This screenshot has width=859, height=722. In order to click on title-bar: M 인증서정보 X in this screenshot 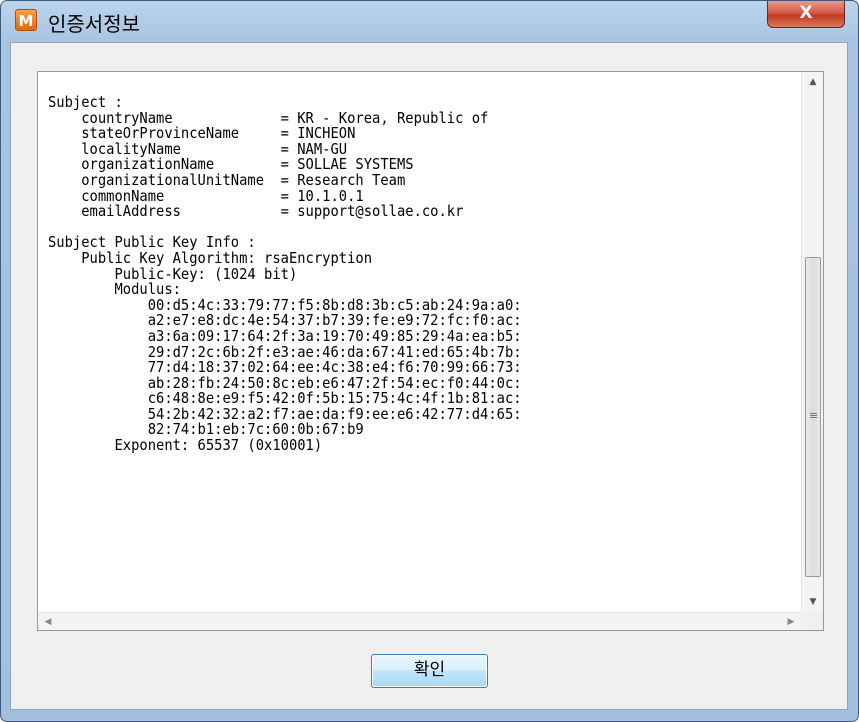, I will do `click(429, 21)`.